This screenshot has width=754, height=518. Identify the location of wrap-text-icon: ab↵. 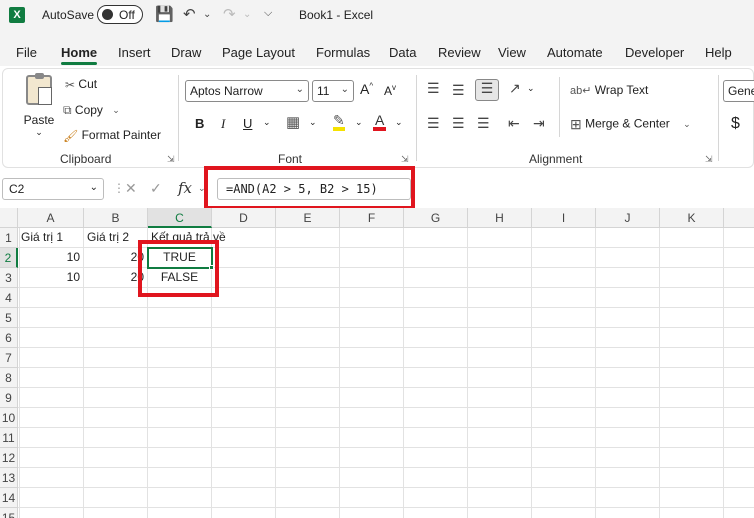
(581, 91).